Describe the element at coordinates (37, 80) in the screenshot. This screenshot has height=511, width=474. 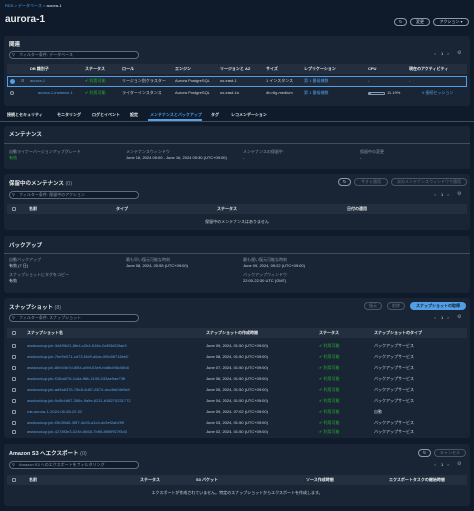
I see `table-row-id: aurora-1` at that location.